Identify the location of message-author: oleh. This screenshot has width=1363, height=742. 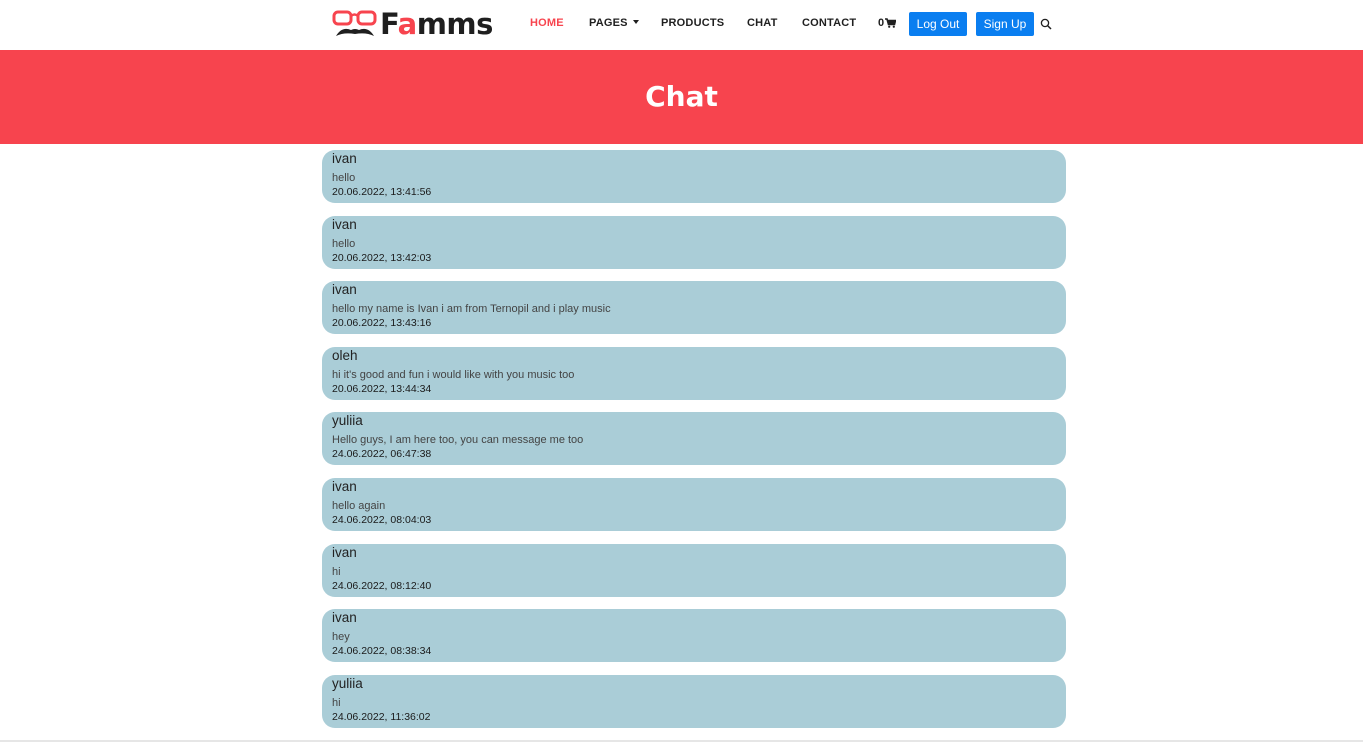
(345, 355).